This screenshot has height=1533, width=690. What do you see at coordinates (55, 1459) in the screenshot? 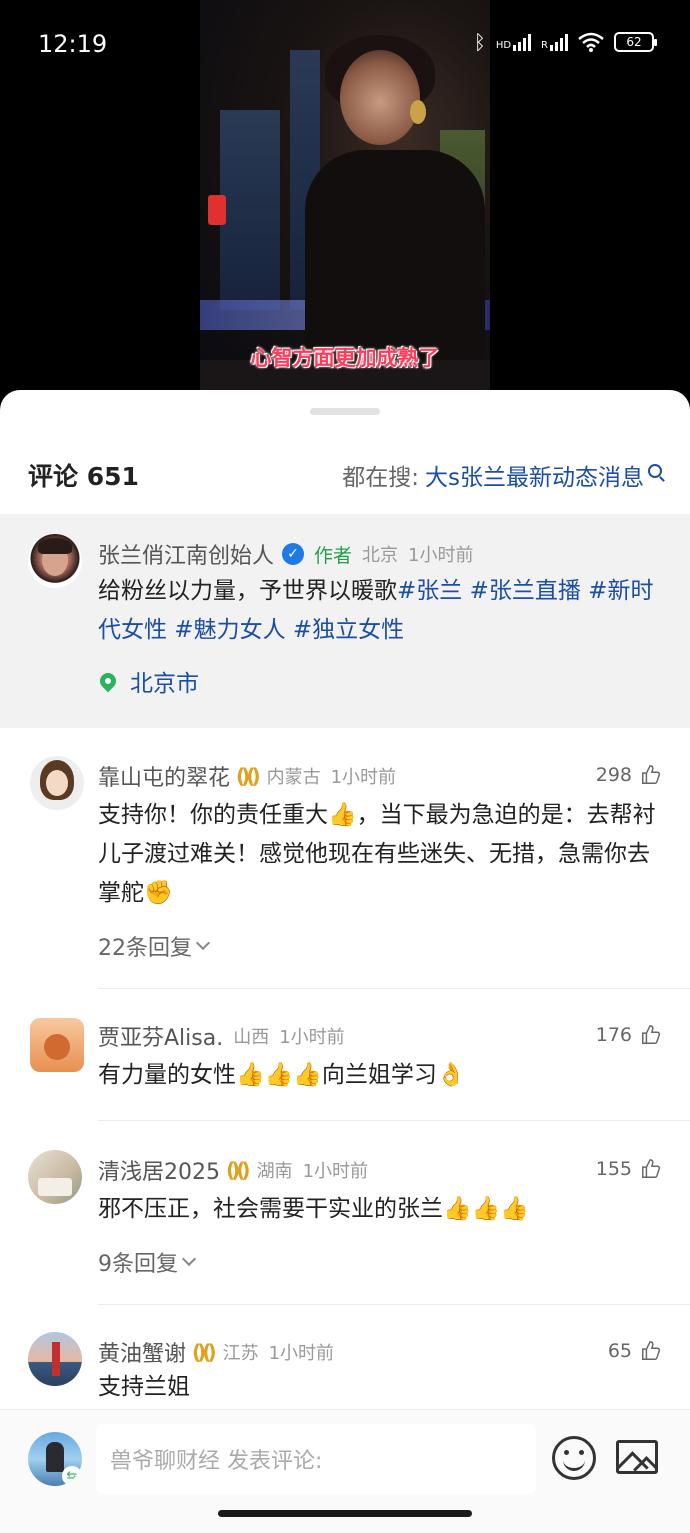
I see `my-avatar: ⇆` at bounding box center [55, 1459].